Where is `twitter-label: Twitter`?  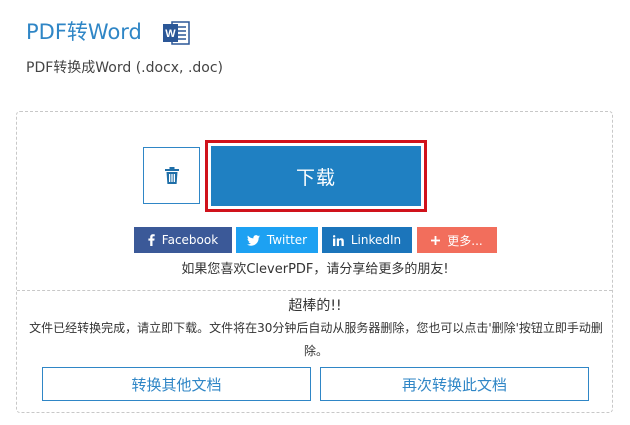 twitter-label: Twitter is located at coordinates (287, 240).